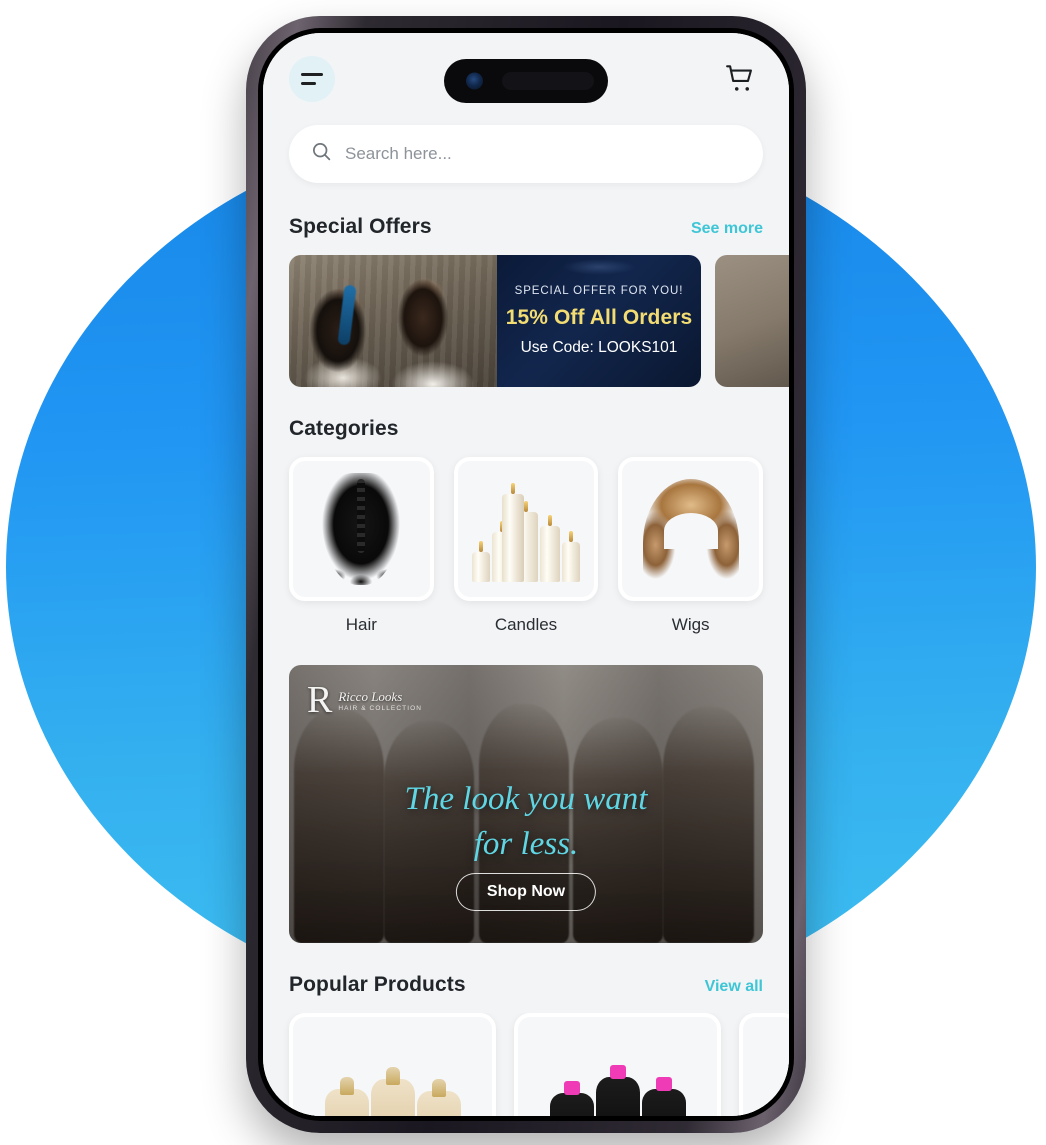  What do you see at coordinates (393, 321) in the screenshot?
I see `special-offer-photo` at bounding box center [393, 321].